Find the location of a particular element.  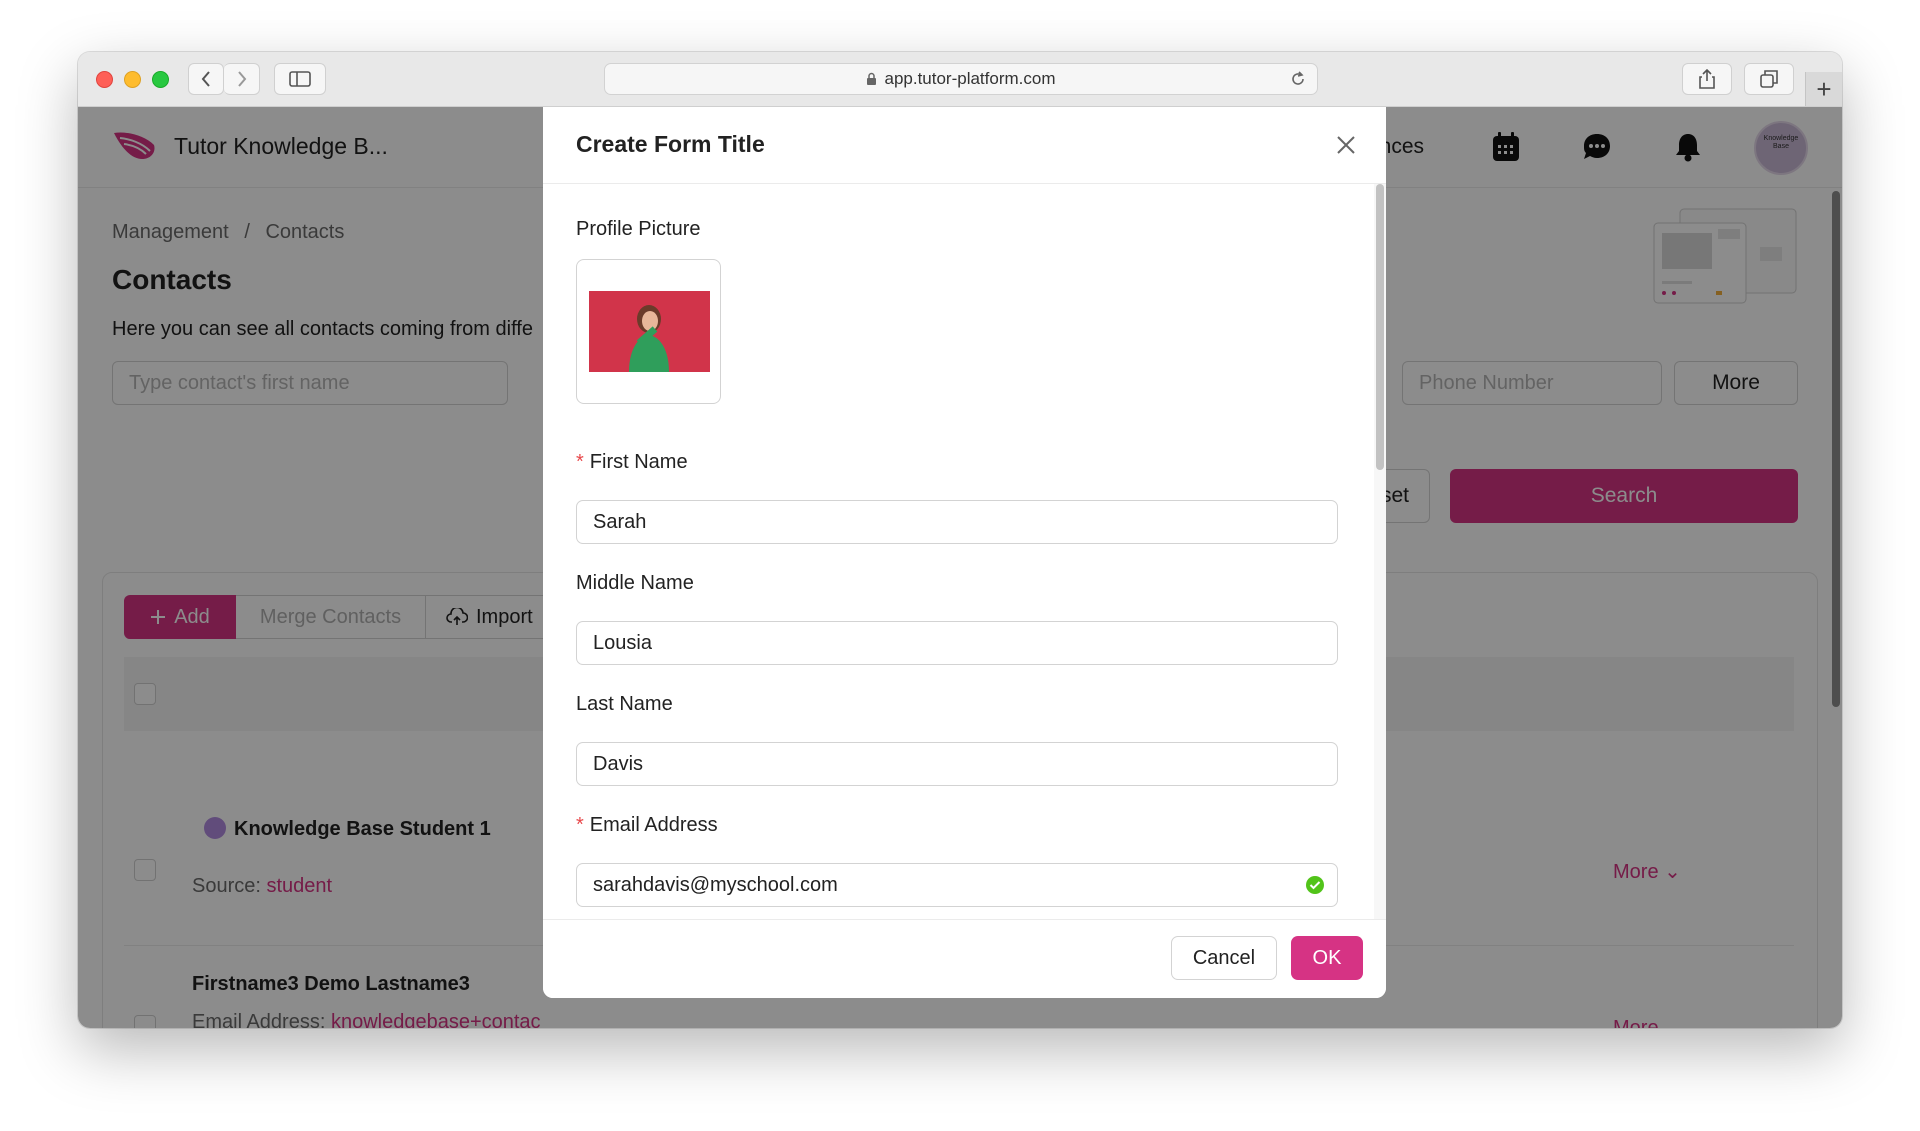

check-valid-icon is located at coordinates (1315, 885).